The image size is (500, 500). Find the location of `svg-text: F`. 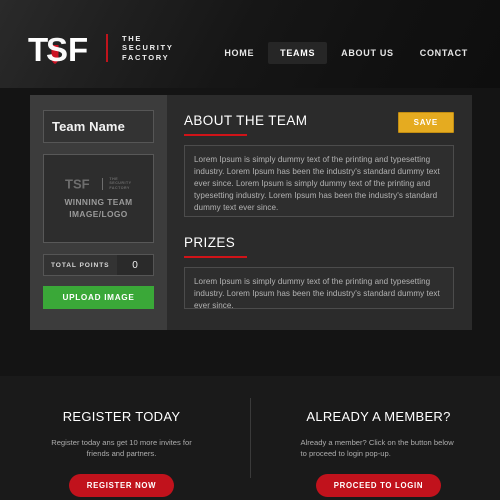

svg-text: F is located at coordinates (78, 49).